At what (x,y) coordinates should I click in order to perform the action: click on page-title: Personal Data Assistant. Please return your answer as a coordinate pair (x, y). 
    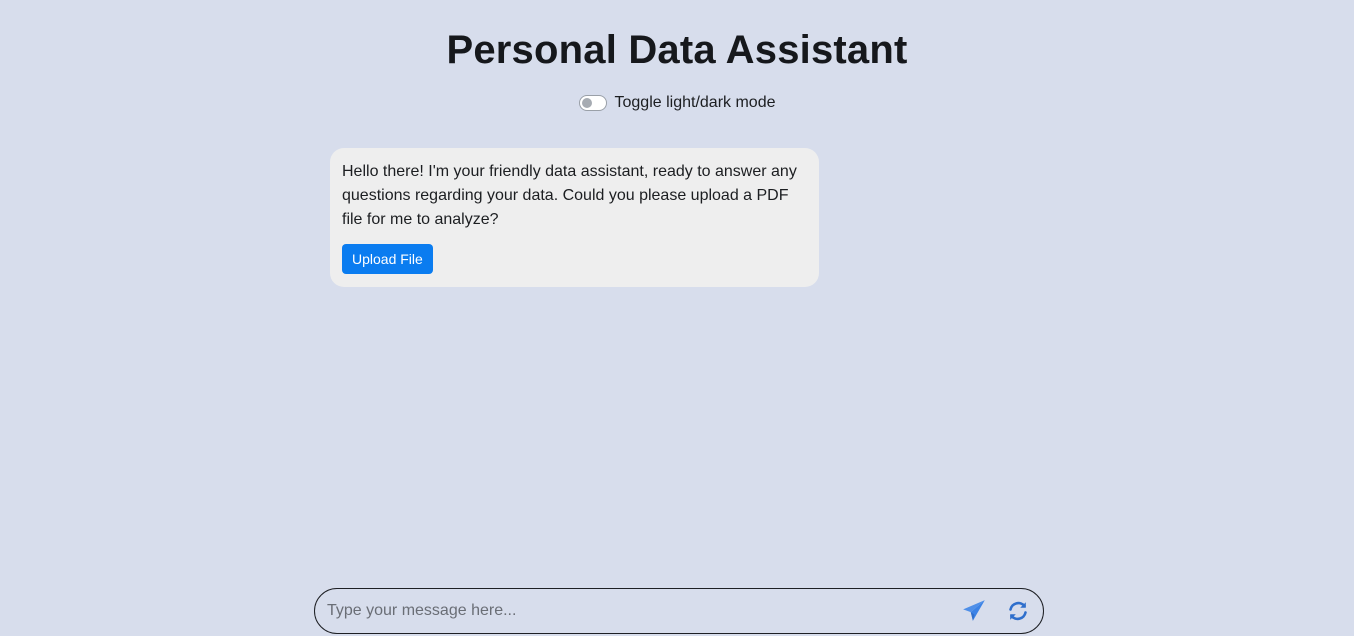
    Looking at the image, I should click on (677, 50).